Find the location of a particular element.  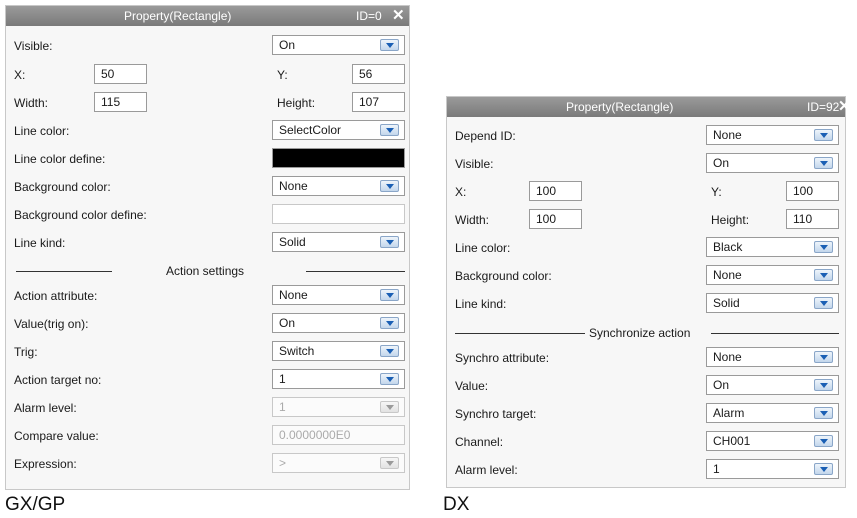

visible-label: Visible: is located at coordinates (474, 164).